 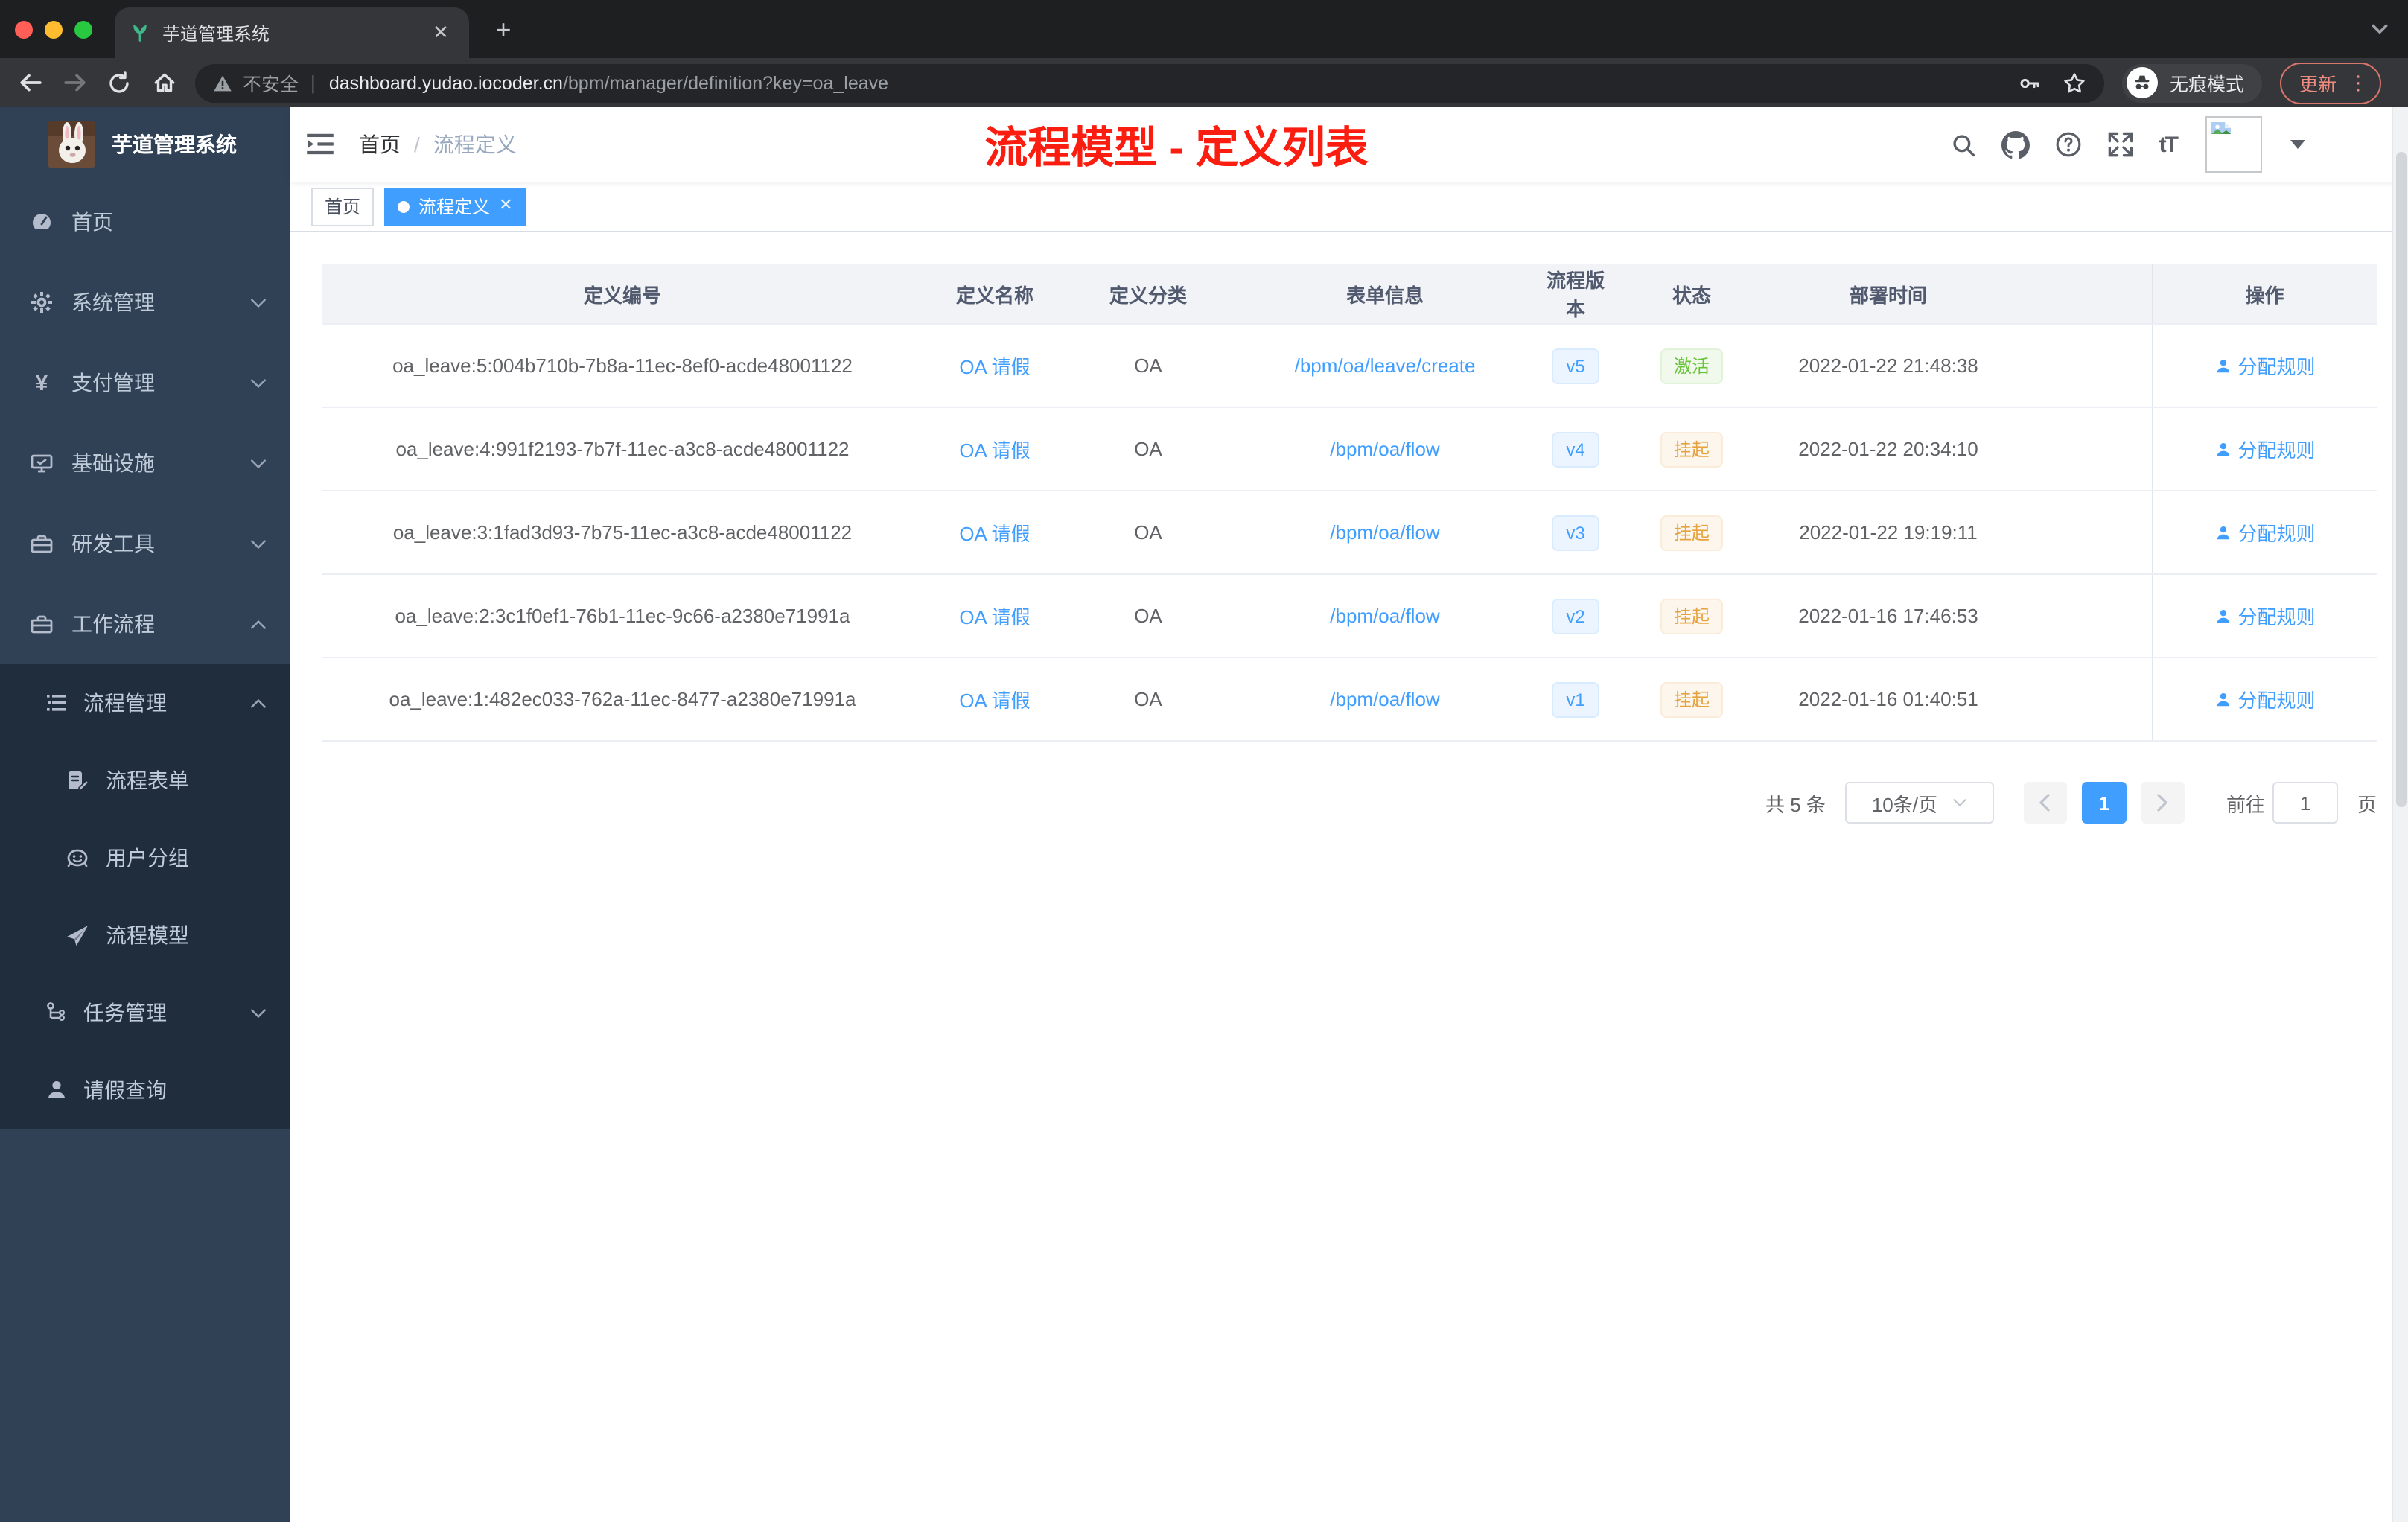 What do you see at coordinates (320, 144) in the screenshot?
I see `menu-fold-icon` at bounding box center [320, 144].